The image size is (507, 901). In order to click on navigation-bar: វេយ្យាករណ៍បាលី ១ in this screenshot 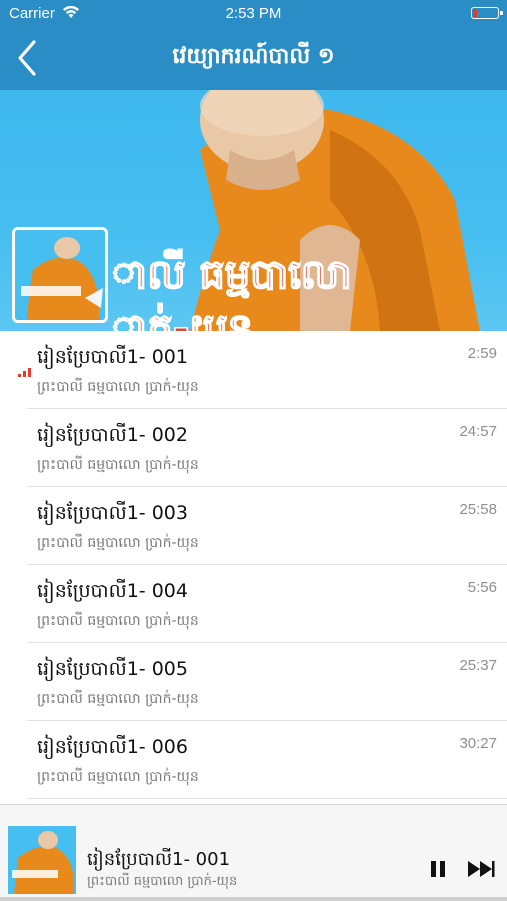, I will do `click(253, 58)`.